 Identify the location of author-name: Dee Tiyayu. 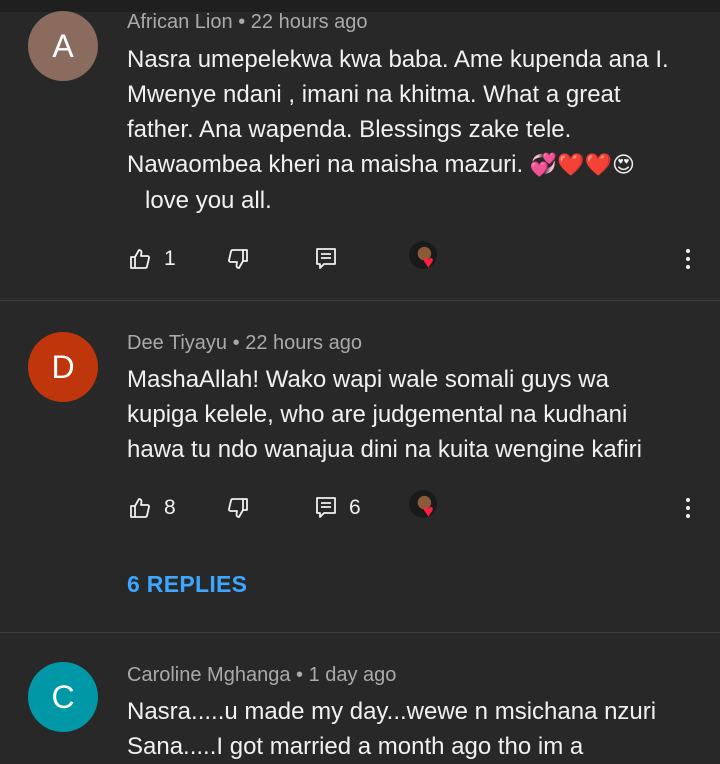
(177, 343).